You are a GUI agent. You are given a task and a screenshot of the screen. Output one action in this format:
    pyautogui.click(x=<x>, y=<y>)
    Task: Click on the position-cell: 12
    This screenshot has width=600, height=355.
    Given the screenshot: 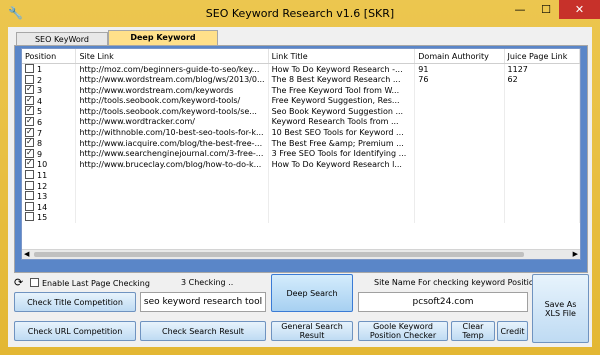 What is the action you would take?
    pyautogui.click(x=49, y=186)
    